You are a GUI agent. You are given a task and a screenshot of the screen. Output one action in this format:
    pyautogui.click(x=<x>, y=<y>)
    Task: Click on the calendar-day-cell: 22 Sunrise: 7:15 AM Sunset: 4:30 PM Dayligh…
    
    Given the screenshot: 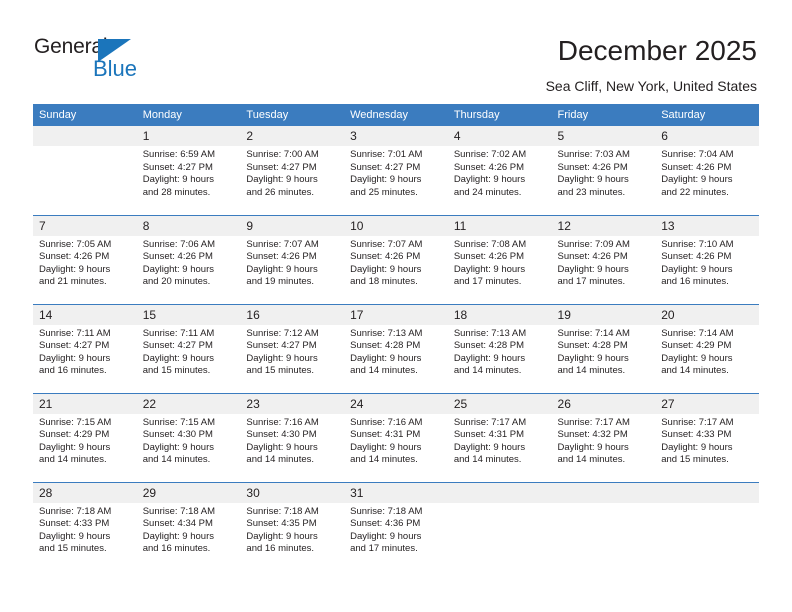 What is the action you would take?
    pyautogui.click(x=188, y=437)
    